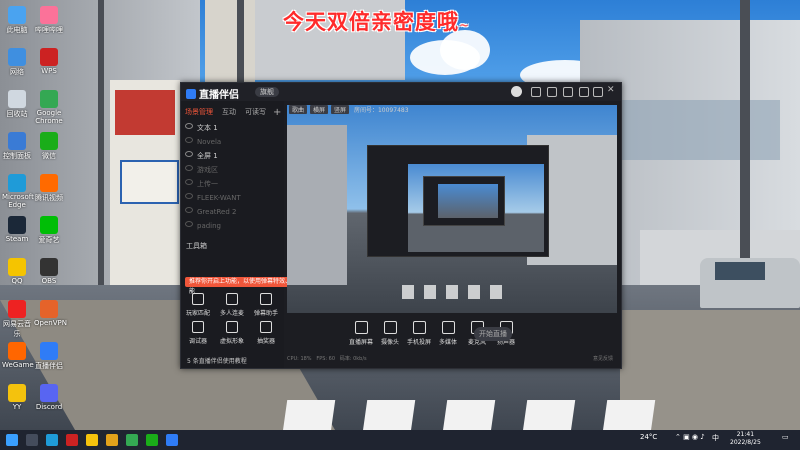  I want to click on scene-name: 文本 1, so click(207, 128).